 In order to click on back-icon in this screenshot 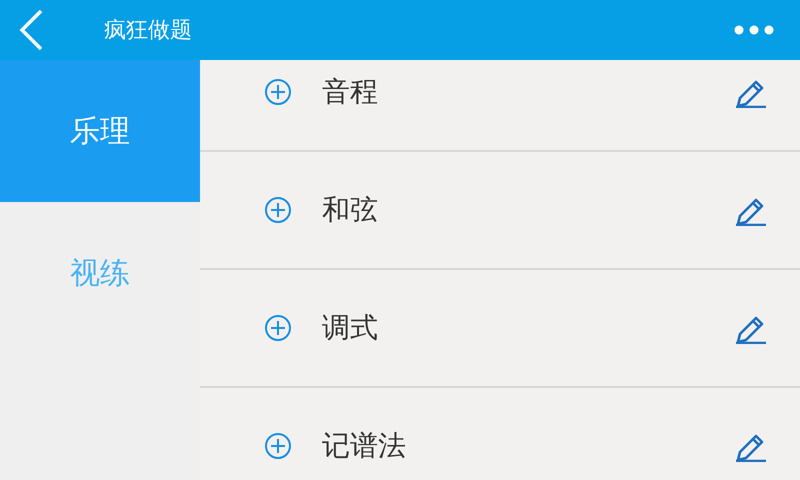, I will do `click(31, 30)`.